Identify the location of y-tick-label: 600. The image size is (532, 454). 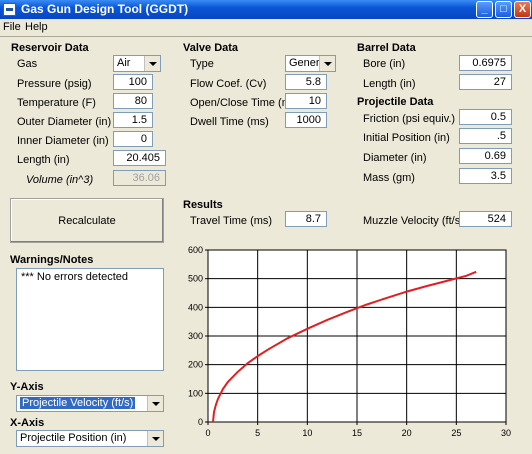
(195, 250).